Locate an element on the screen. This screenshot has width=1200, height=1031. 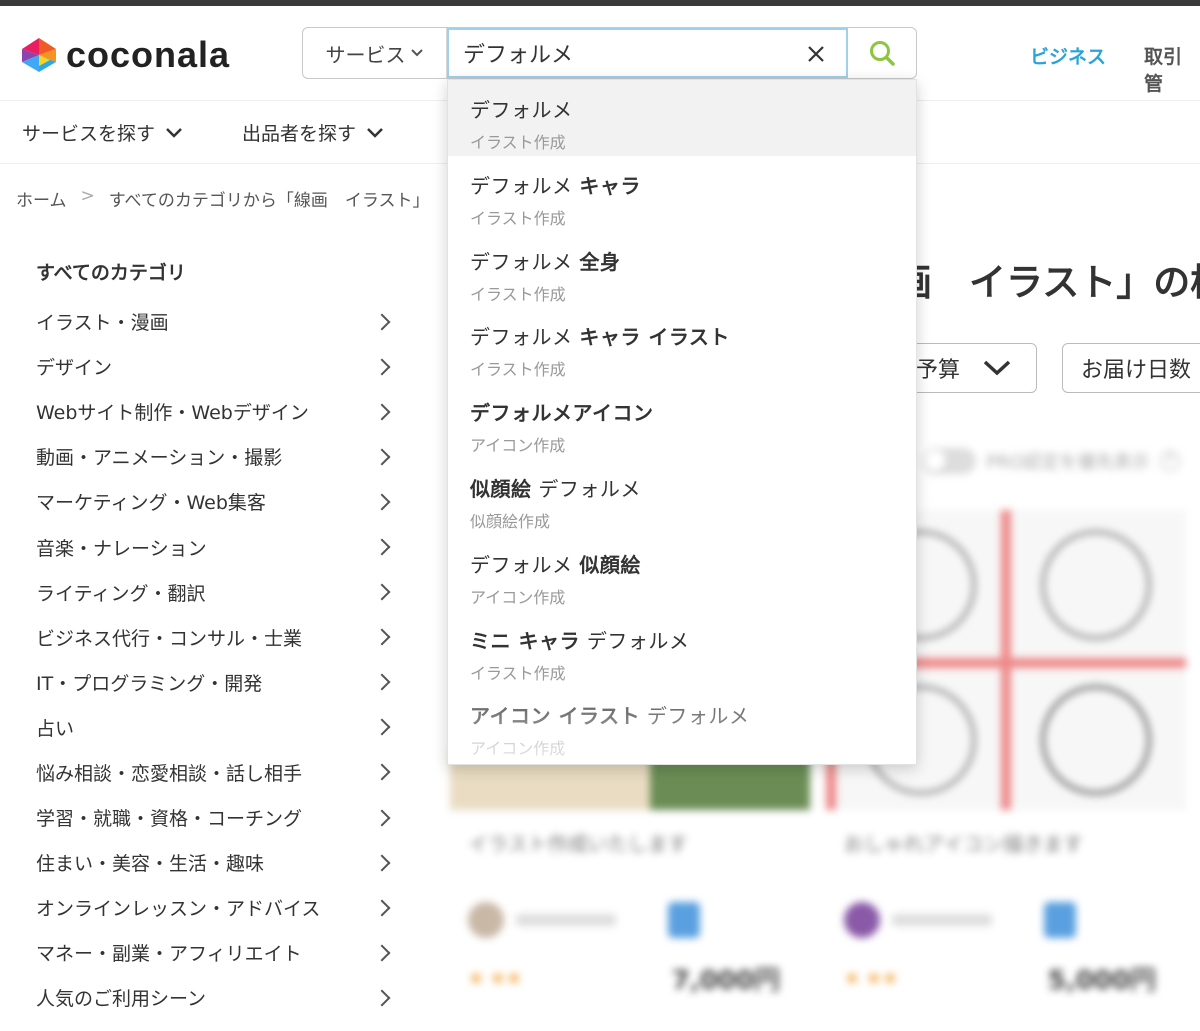
delivery-filter: お届け日数 is located at coordinates (1131, 368).